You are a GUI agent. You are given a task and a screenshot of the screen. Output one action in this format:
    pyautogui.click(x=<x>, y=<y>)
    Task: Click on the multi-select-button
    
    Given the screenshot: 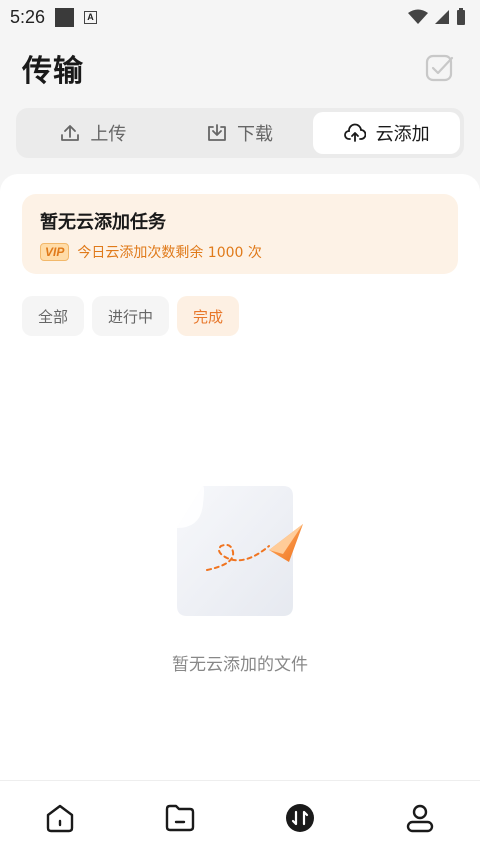 What is the action you would take?
    pyautogui.click(x=440, y=68)
    